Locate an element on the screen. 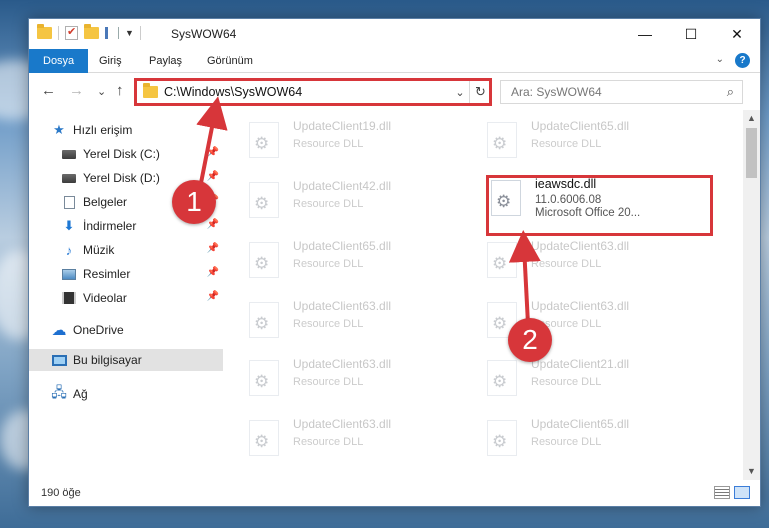 The height and width of the screenshot is (528, 769). step-2-badge: 2 is located at coordinates (530, 340).